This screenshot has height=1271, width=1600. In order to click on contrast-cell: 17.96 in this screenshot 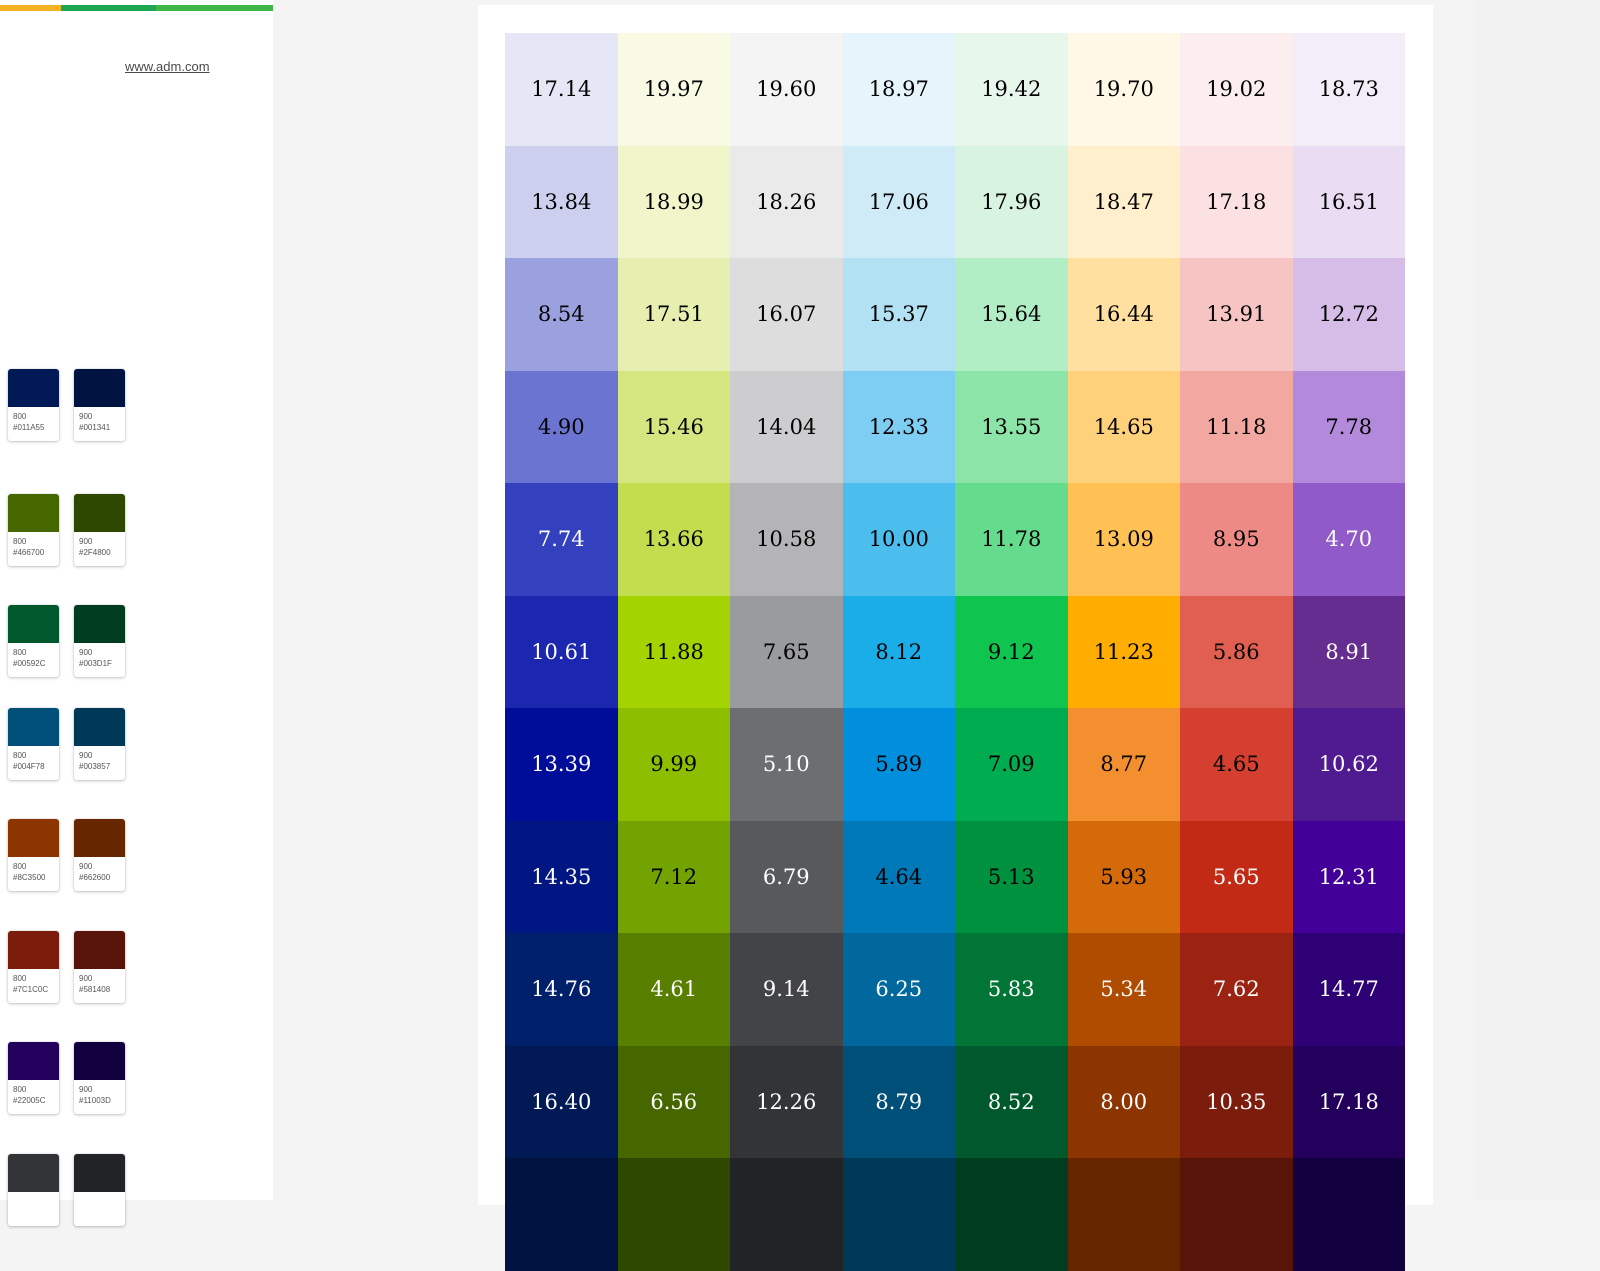, I will do `click(1011, 201)`.